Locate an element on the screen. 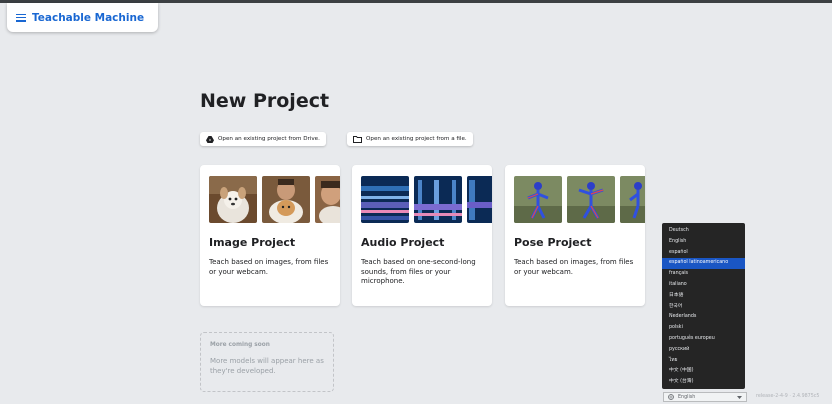  audio-project-thumbnails is located at coordinates (426, 199).